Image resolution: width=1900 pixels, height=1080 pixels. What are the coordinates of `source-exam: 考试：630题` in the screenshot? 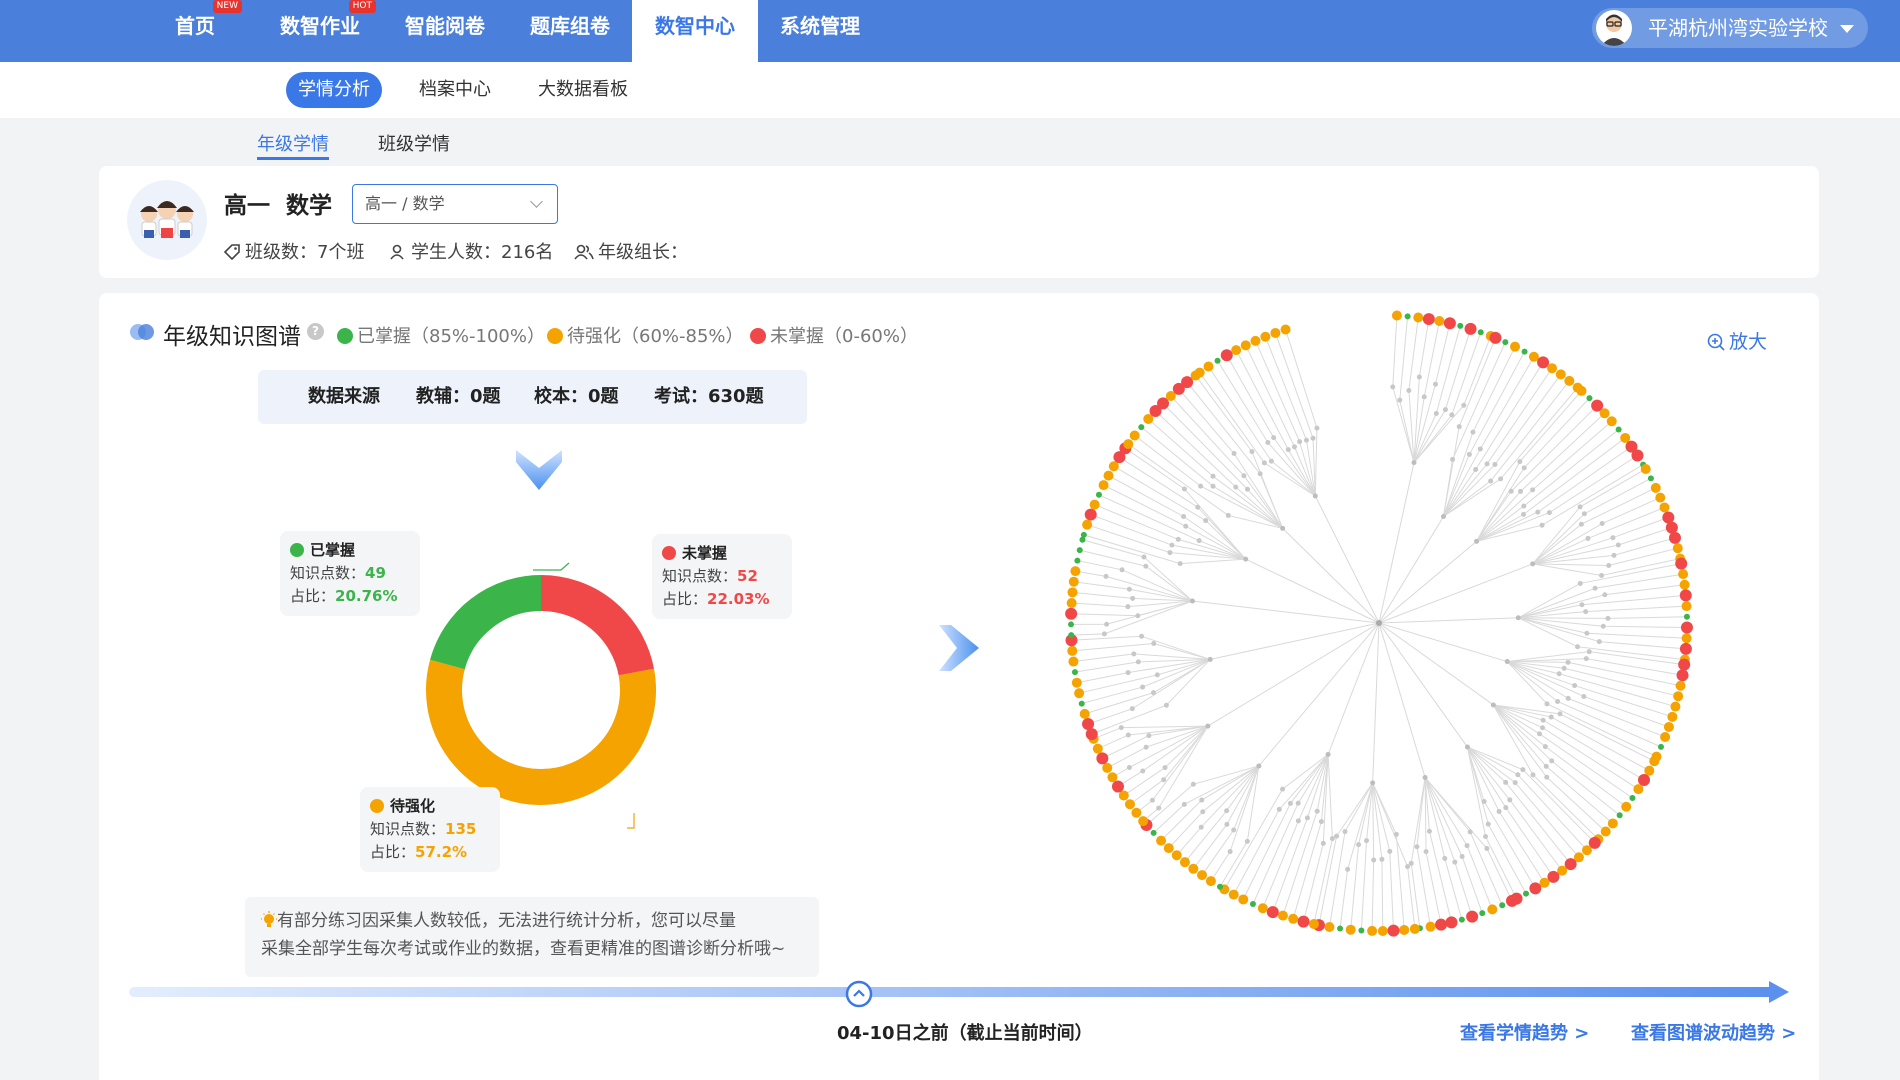 It's located at (709, 396).